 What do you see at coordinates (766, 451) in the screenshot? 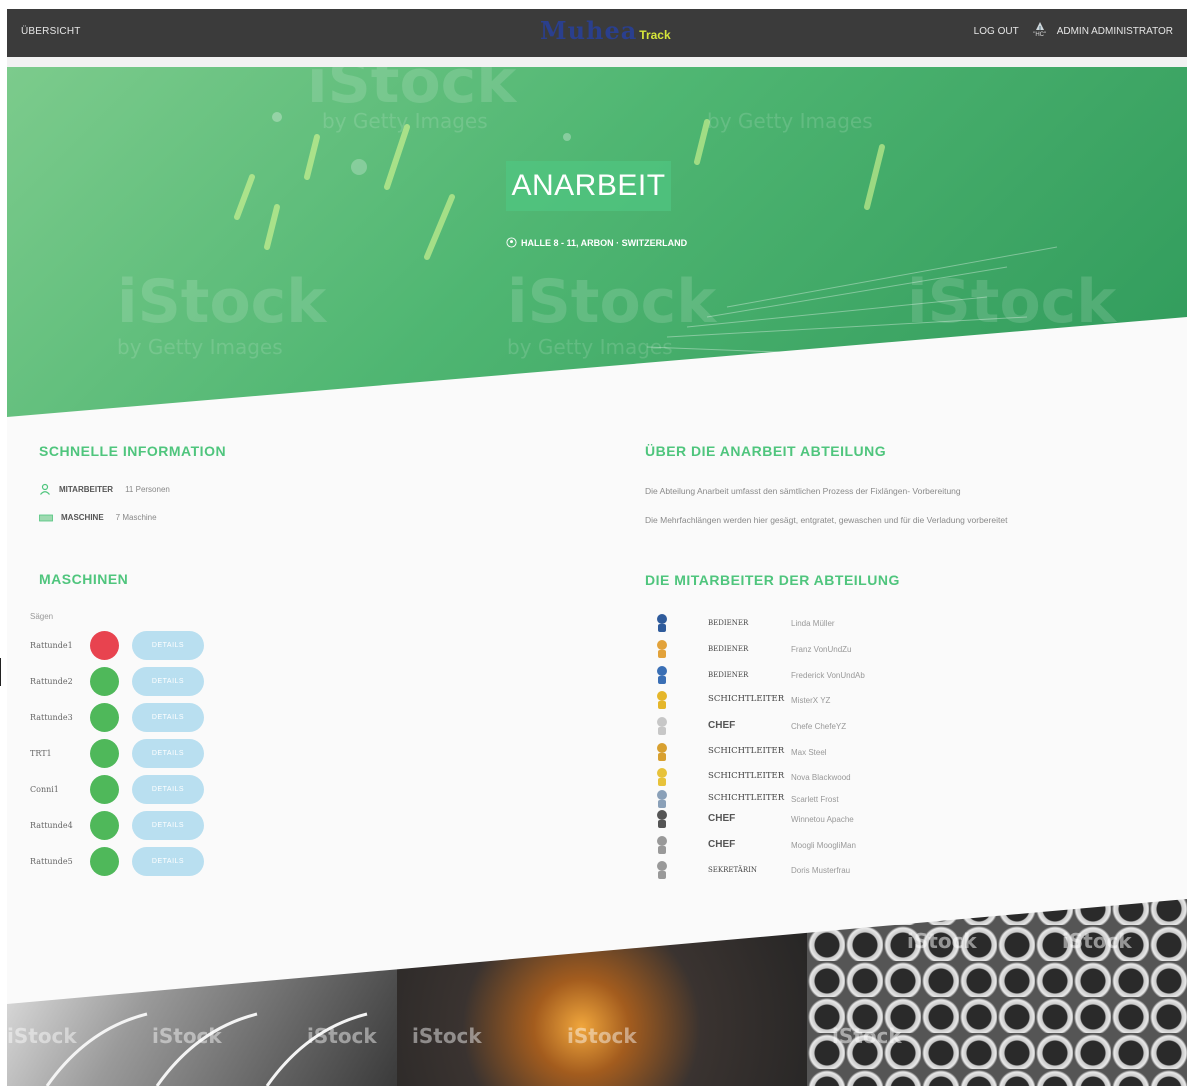
I see `about-heading: ÜBER DIE ANARBEIT ABTEILUNG` at bounding box center [766, 451].